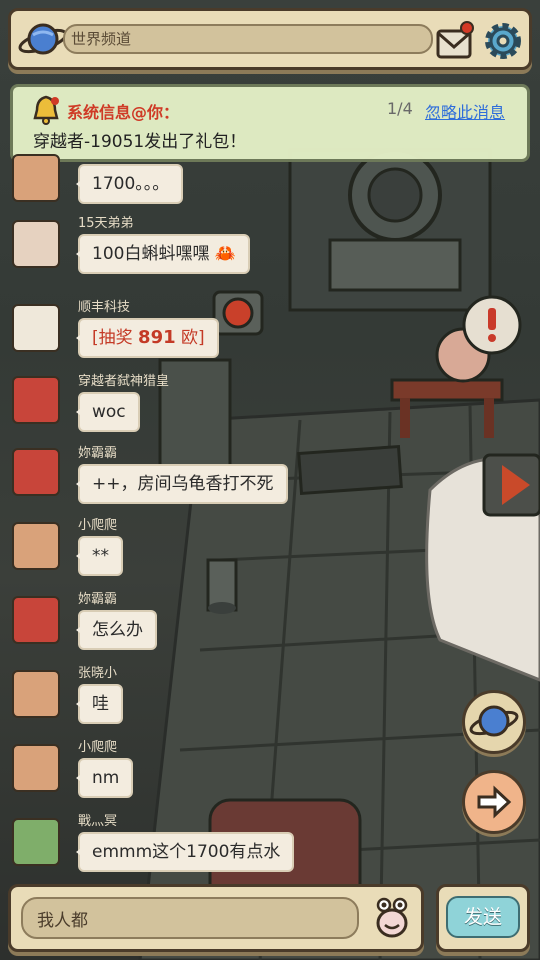 The height and width of the screenshot is (960, 540). Describe the element at coordinates (106, 223) in the screenshot. I see `sender-name: 15天弟弟` at that location.